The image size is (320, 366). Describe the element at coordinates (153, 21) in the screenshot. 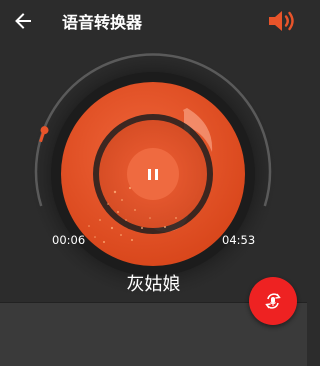

I see `toolbar: 语音转换器` at that location.